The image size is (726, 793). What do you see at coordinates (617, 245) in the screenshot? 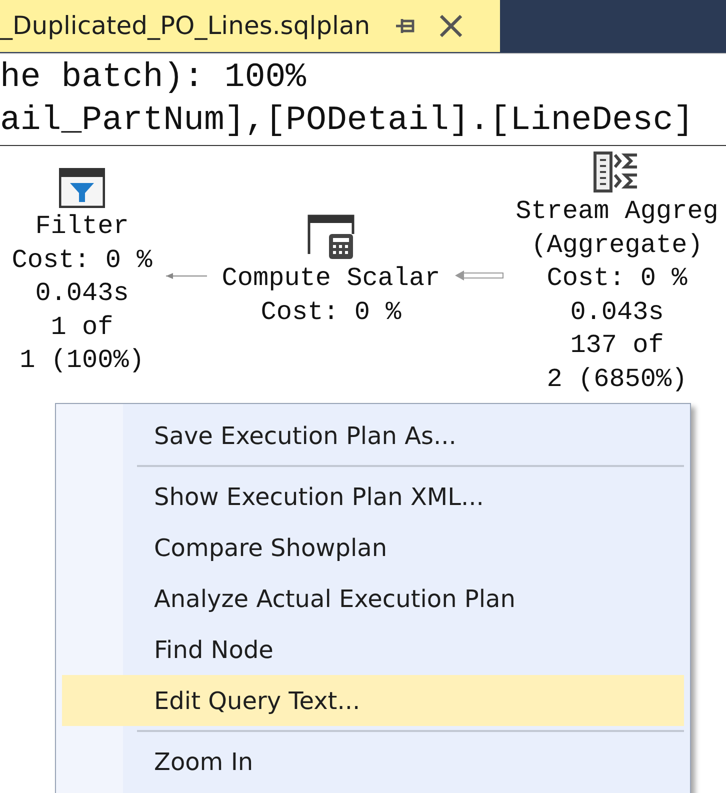
I see `operator-label: (Aggregate)` at bounding box center [617, 245].